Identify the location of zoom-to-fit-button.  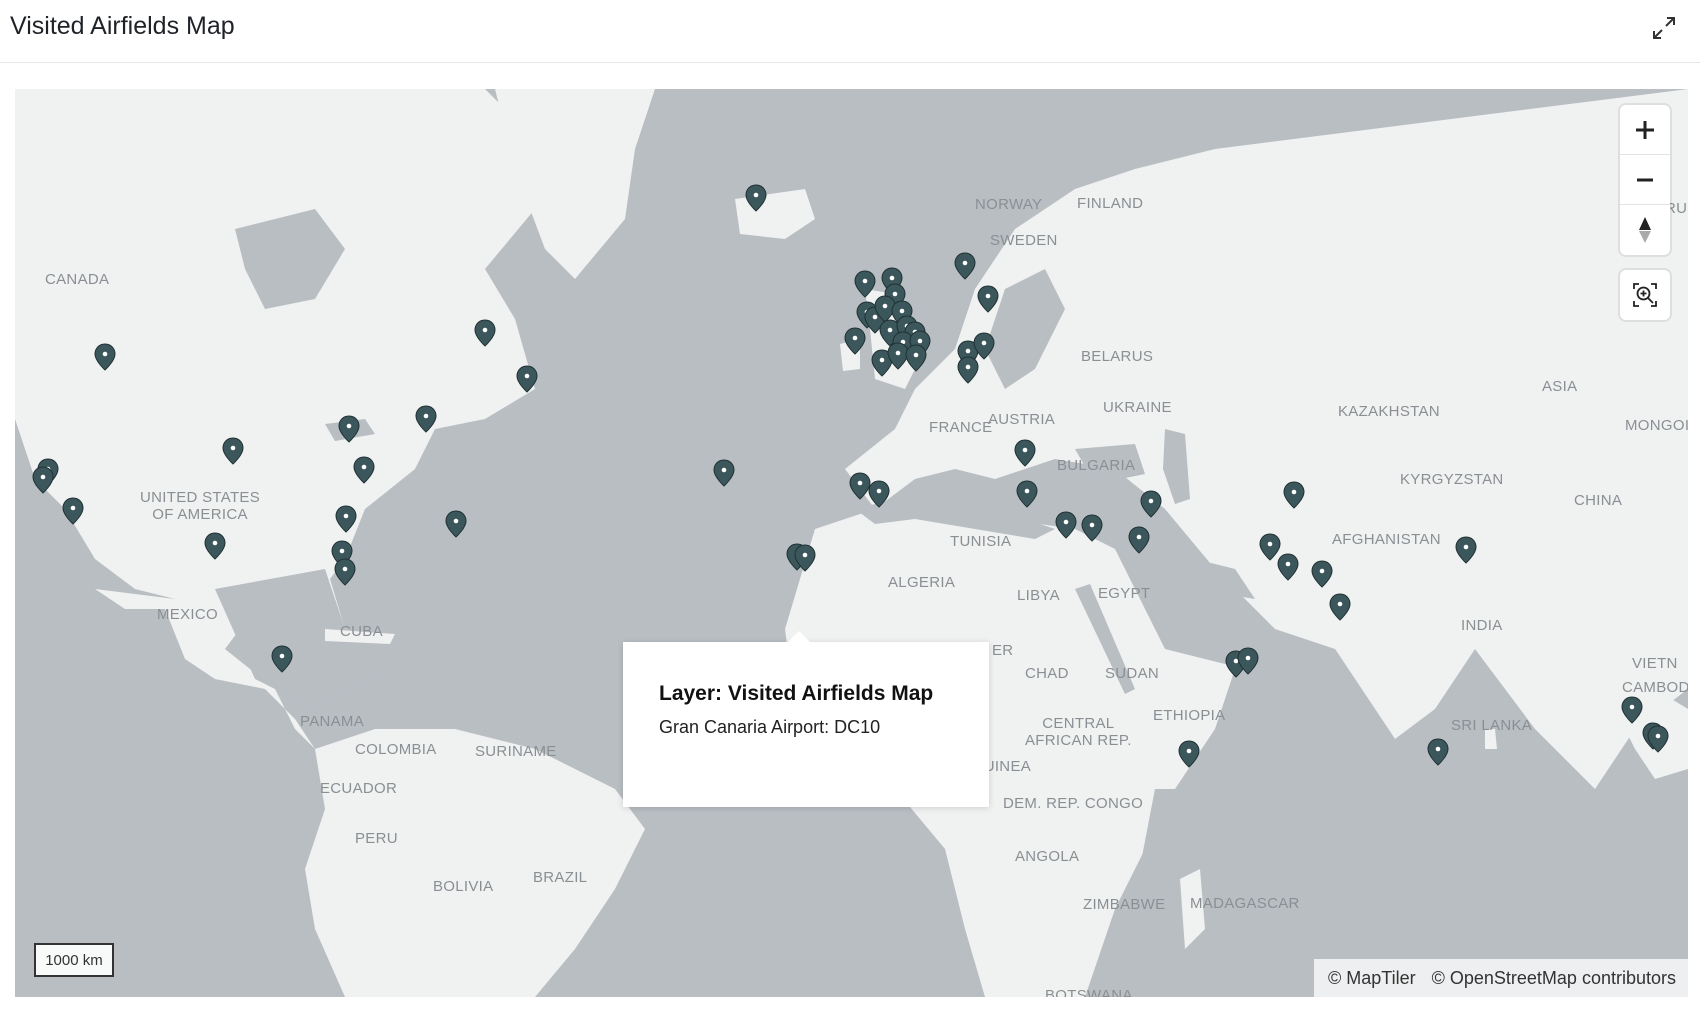
(1645, 295).